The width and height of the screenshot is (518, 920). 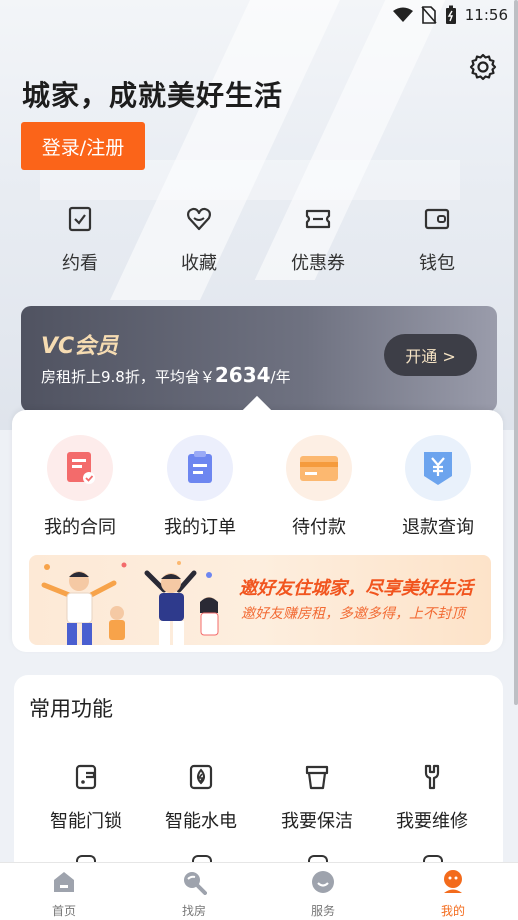 I want to click on function-label: 我要保洁, so click(x=317, y=821).